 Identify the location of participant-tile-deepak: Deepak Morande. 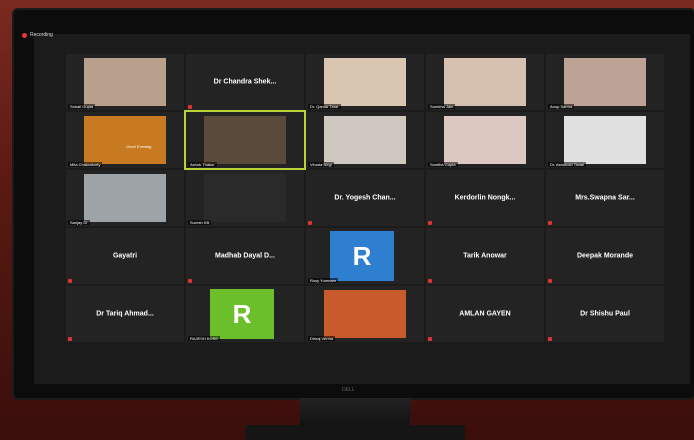
(605, 256).